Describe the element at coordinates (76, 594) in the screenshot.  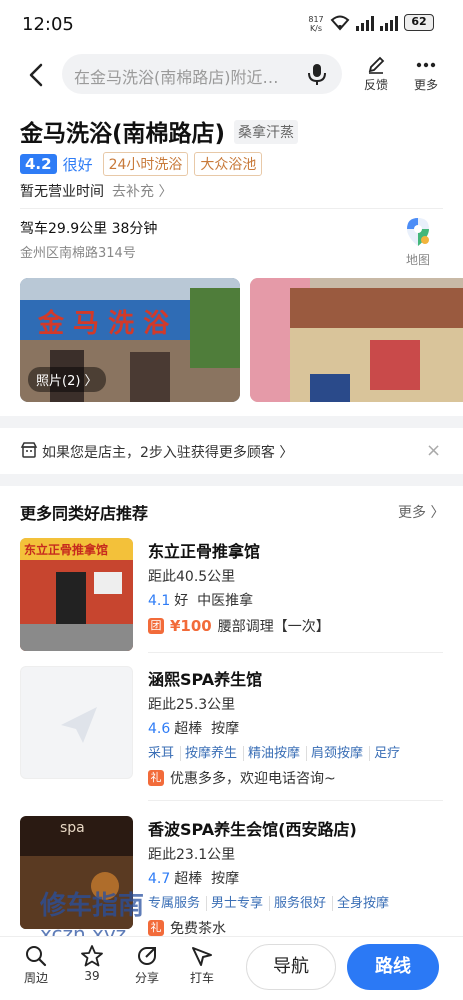
I see `shop-thumbnail: 东立正骨推拿馆` at that location.